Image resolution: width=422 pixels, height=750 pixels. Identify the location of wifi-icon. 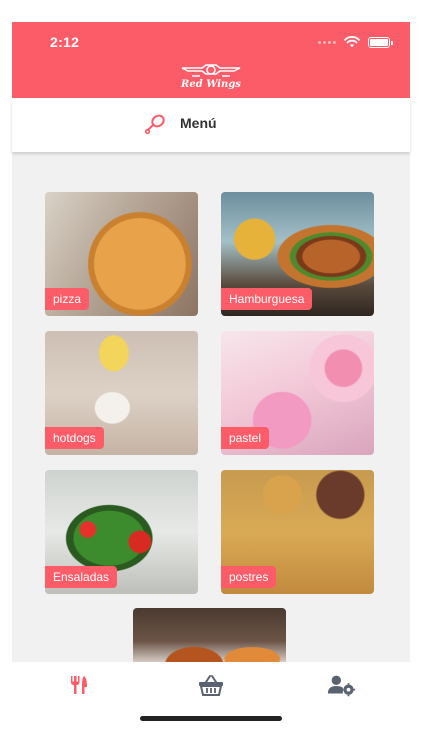
(352, 42).